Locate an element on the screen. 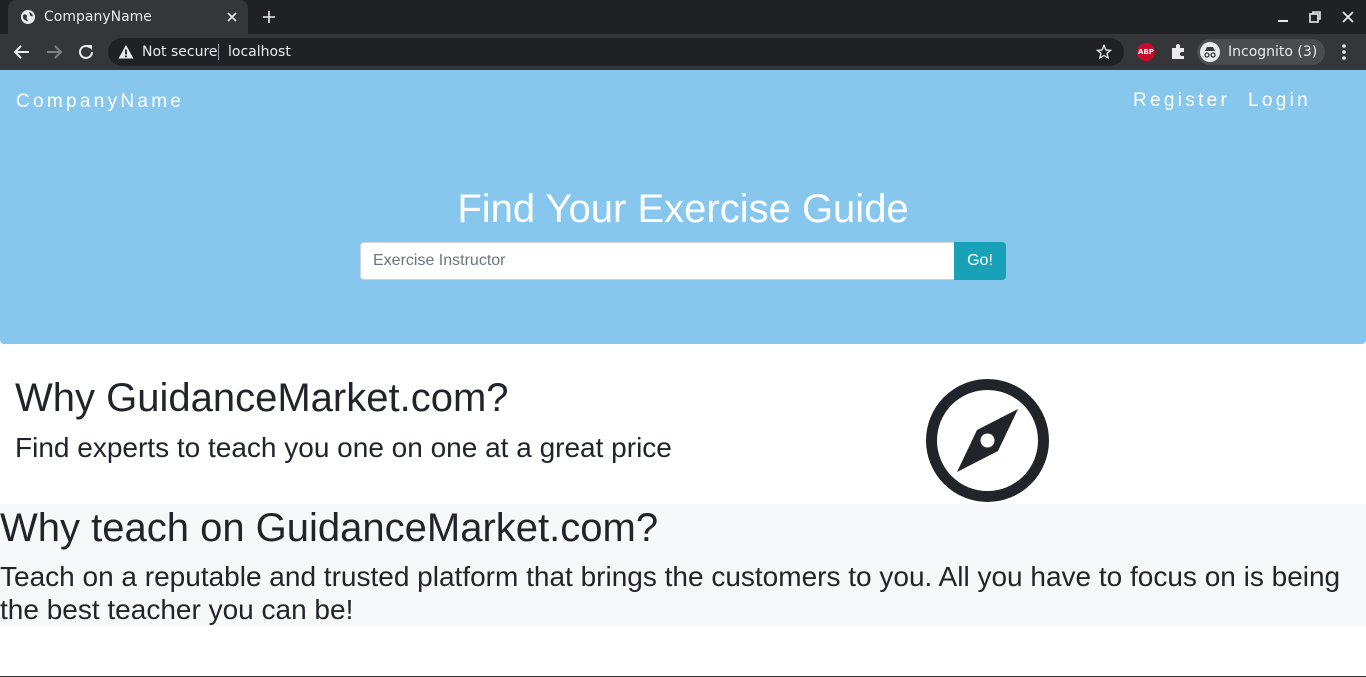 The image size is (1366, 677). reload-icon is located at coordinates (86, 52).